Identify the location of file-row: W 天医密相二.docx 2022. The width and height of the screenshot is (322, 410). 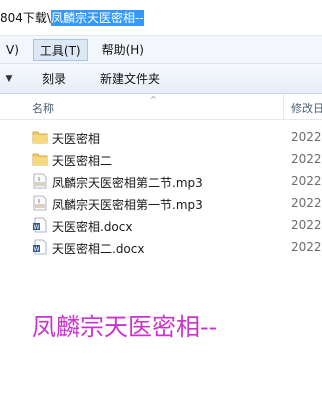
(161, 247).